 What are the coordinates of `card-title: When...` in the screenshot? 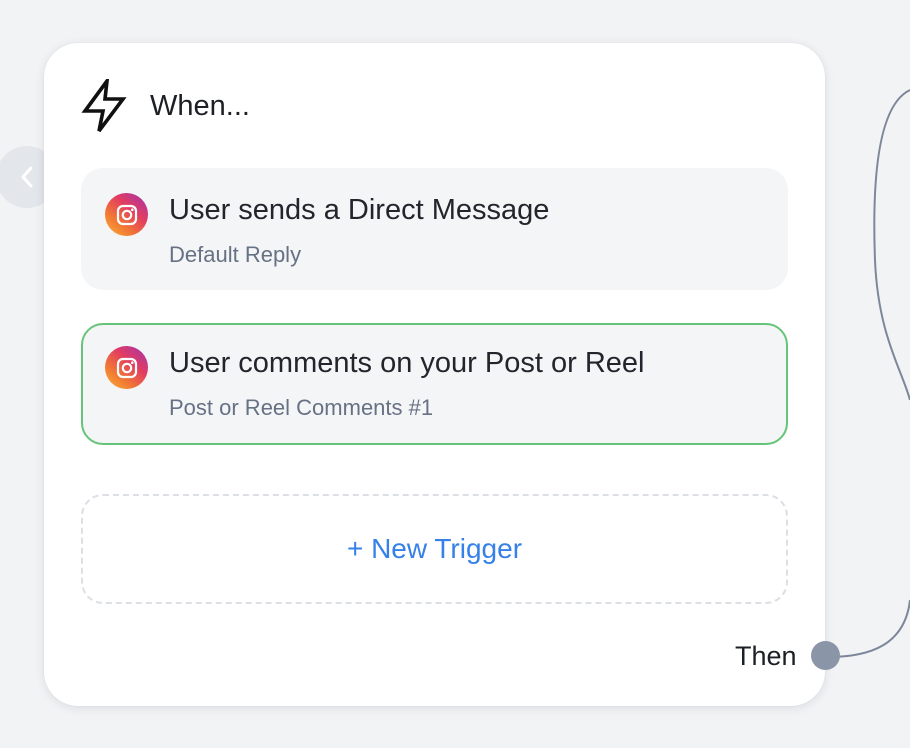 It's located at (200, 105).